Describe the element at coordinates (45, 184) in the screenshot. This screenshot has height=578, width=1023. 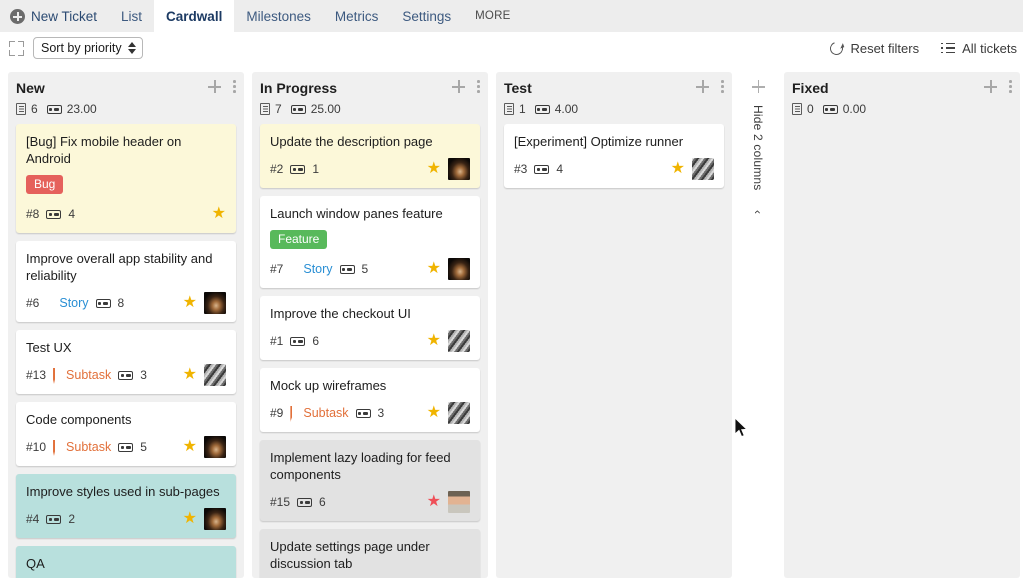
I see `card-tag: Bug` at that location.